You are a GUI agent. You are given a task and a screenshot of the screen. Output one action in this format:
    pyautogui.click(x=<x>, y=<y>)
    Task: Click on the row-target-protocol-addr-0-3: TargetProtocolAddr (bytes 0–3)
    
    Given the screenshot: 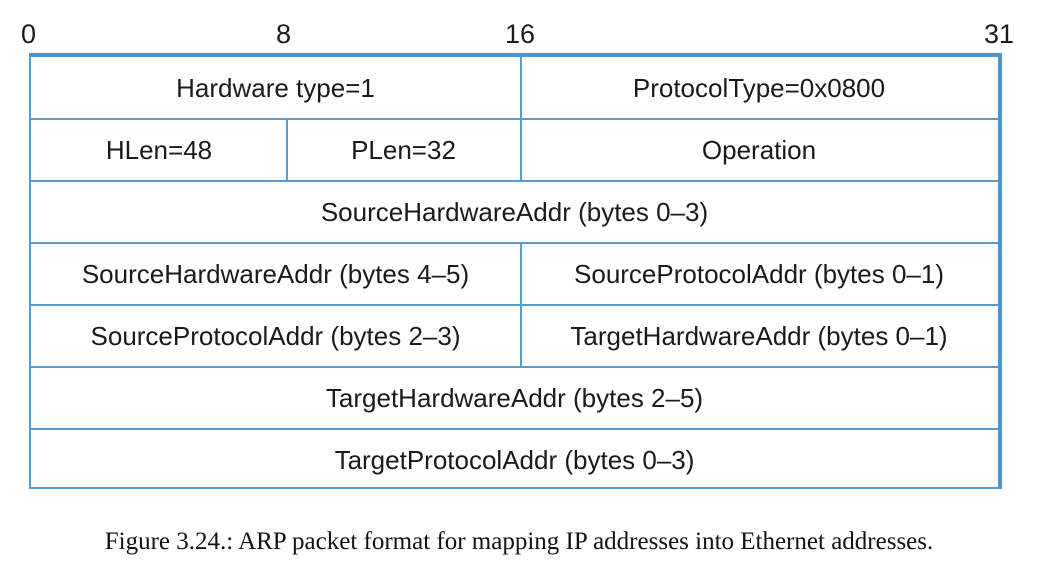 What is the action you would take?
    pyautogui.click(x=514, y=460)
    